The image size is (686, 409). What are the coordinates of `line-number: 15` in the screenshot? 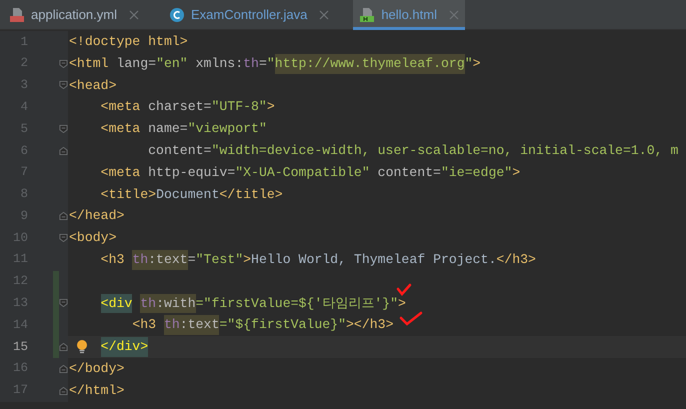 It's located at (20, 347).